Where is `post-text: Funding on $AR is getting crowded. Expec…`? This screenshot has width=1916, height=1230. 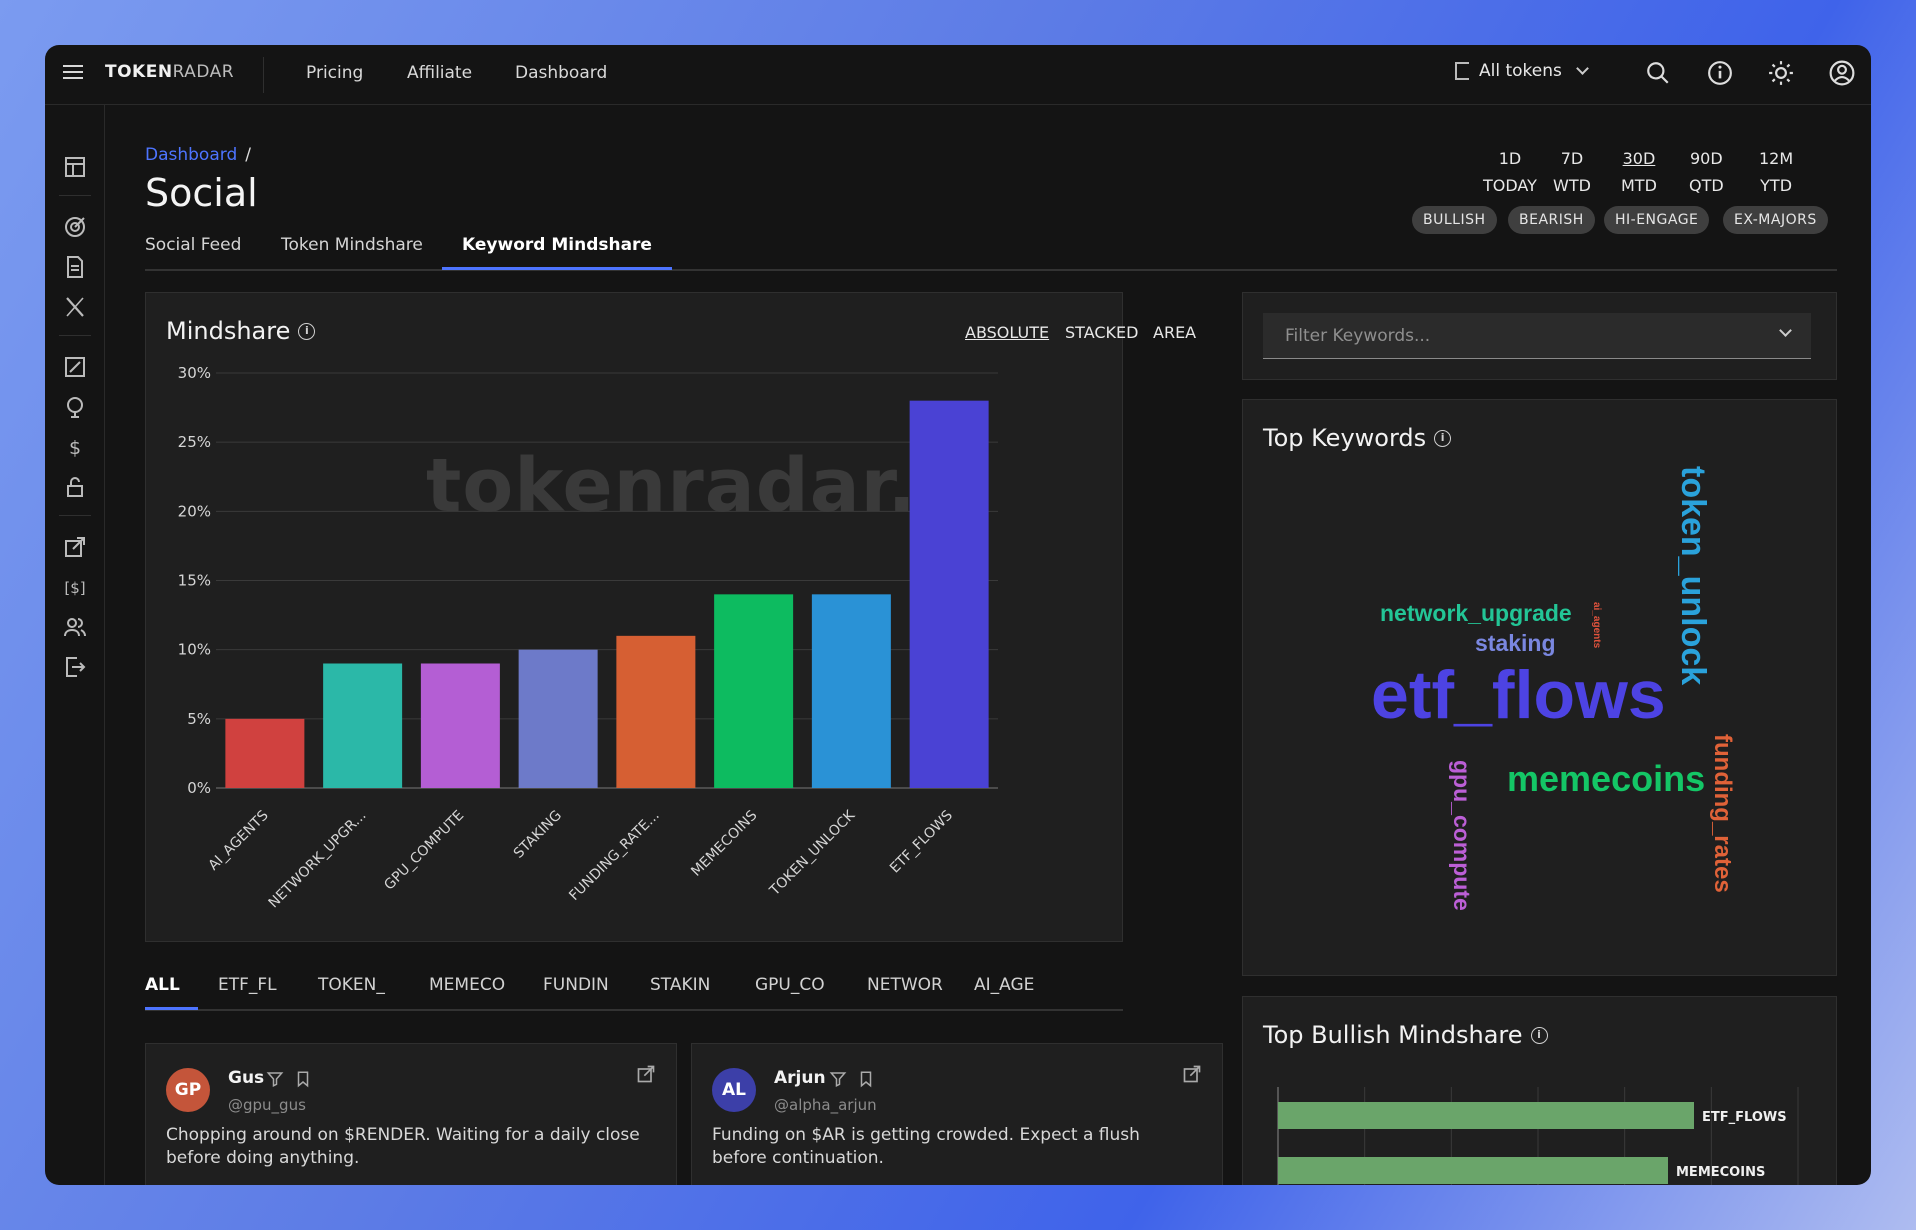
post-text: Funding on $AR is getting crowded. Expec… is located at coordinates (926, 1146).